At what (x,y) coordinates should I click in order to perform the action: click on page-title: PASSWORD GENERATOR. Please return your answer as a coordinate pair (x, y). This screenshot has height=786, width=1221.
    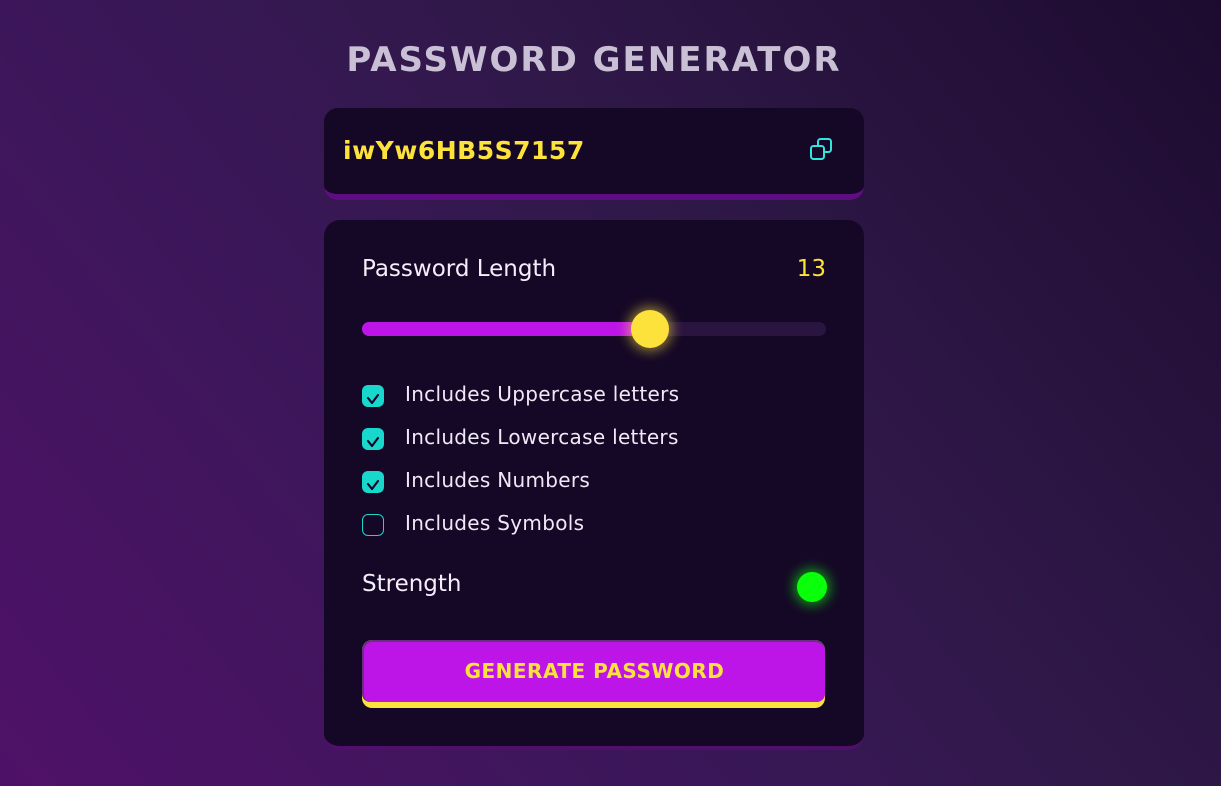
    Looking at the image, I should click on (594, 60).